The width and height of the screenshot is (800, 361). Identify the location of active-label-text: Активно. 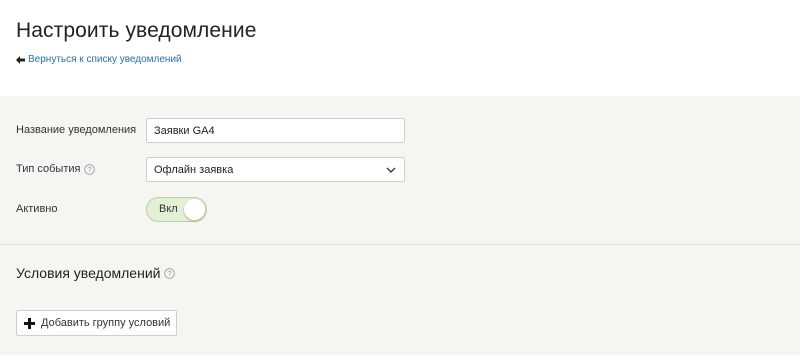
(37, 209).